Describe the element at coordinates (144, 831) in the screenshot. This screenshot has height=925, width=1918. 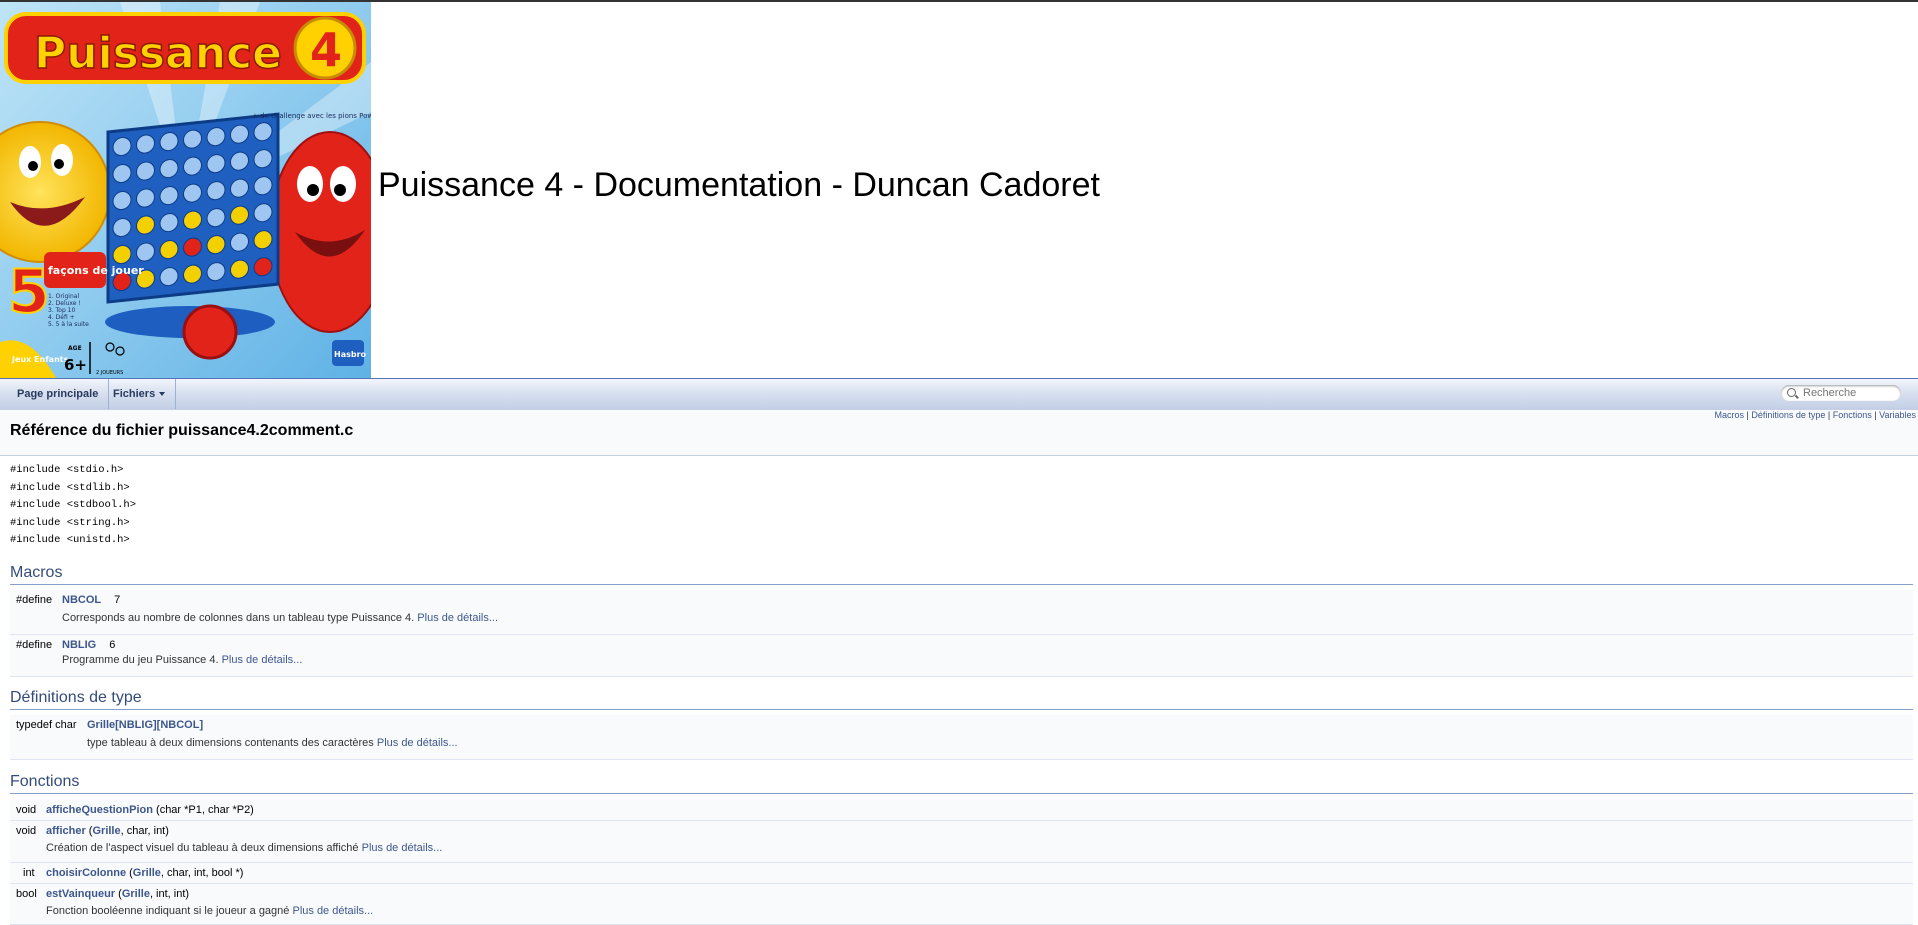
I see `function-args-rest: , char, int)` at that location.